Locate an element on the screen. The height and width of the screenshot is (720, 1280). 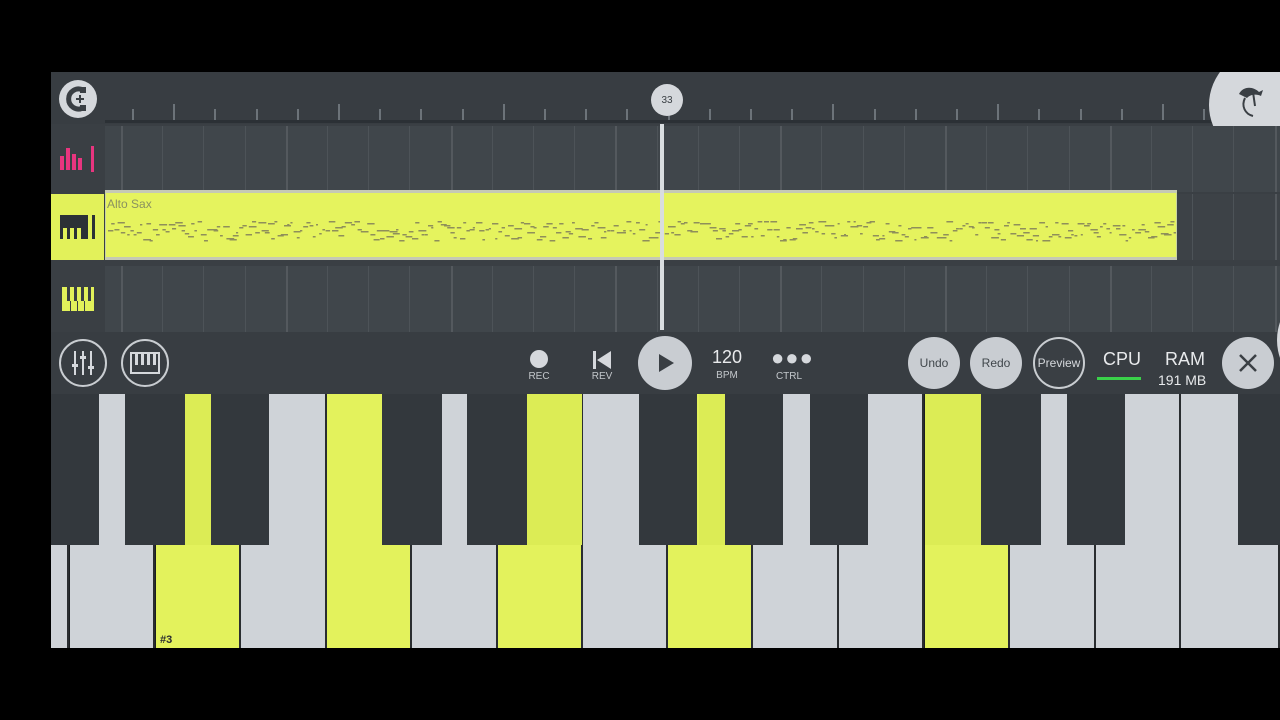
playhead-position-badge: 33 is located at coordinates (667, 100).